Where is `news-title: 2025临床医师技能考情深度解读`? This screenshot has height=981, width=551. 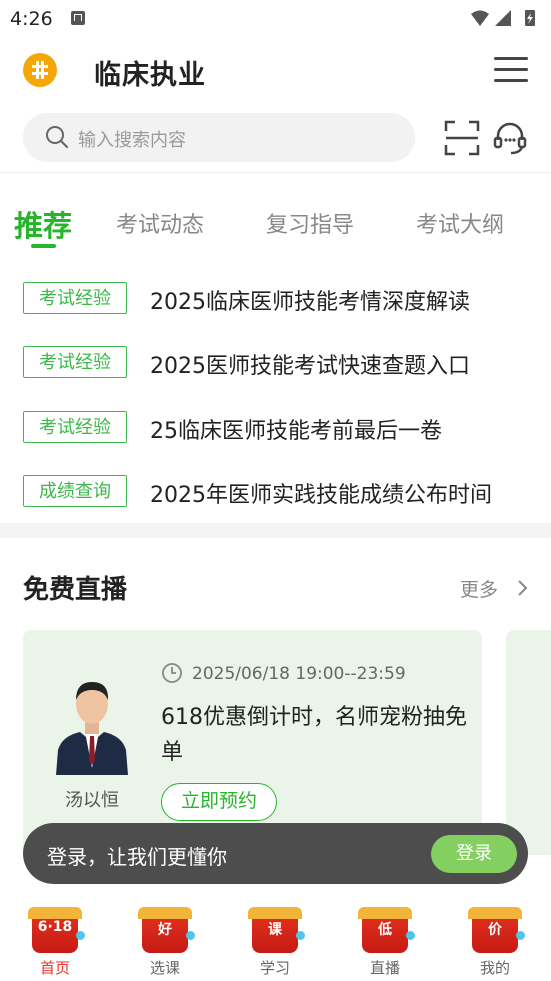
news-title: 2025临床医师技能考情深度解读 is located at coordinates (310, 302).